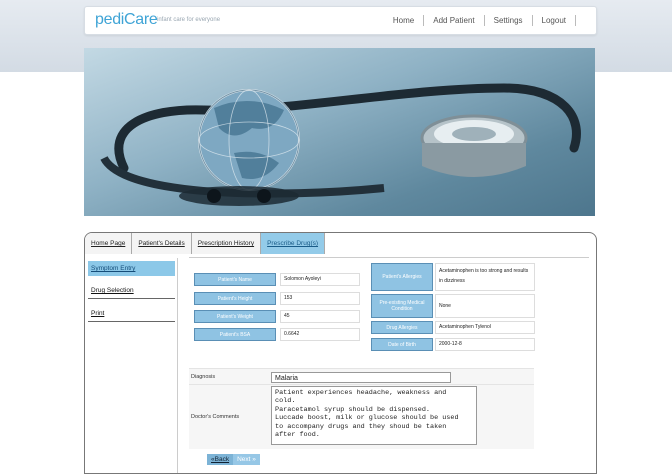  Describe the element at coordinates (454, 20) in the screenshot. I see `nav-add-patient: Add Patient` at that location.